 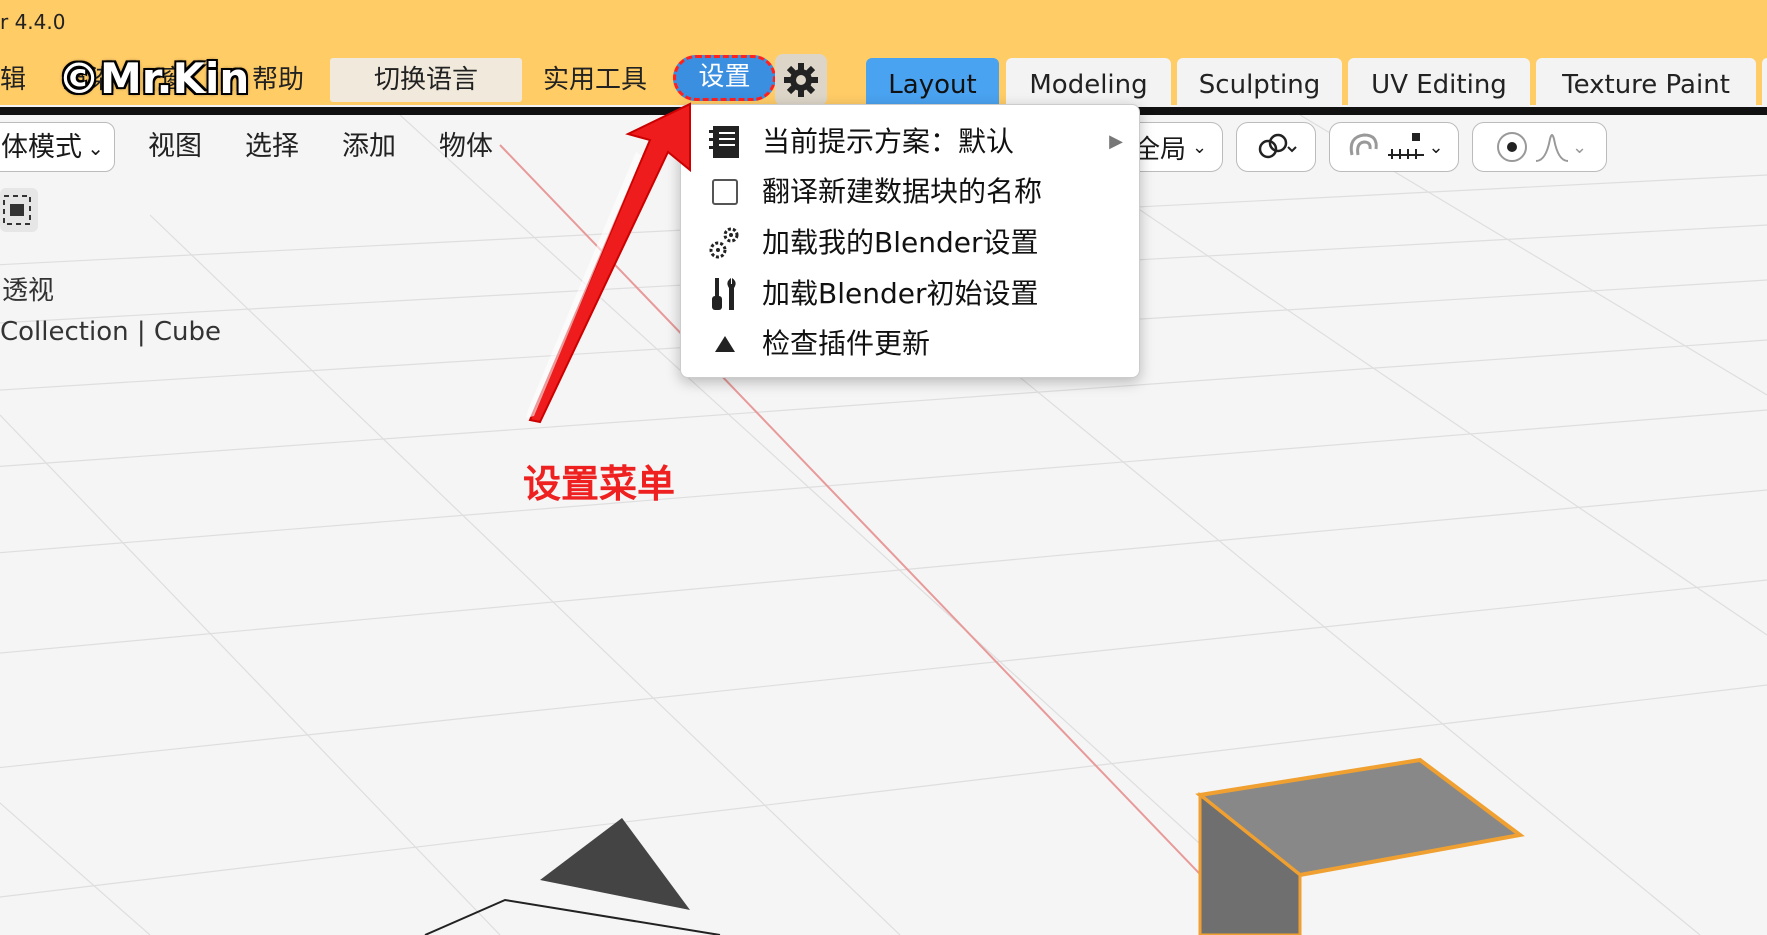 I want to click on checkbox-icon, so click(x=725, y=192).